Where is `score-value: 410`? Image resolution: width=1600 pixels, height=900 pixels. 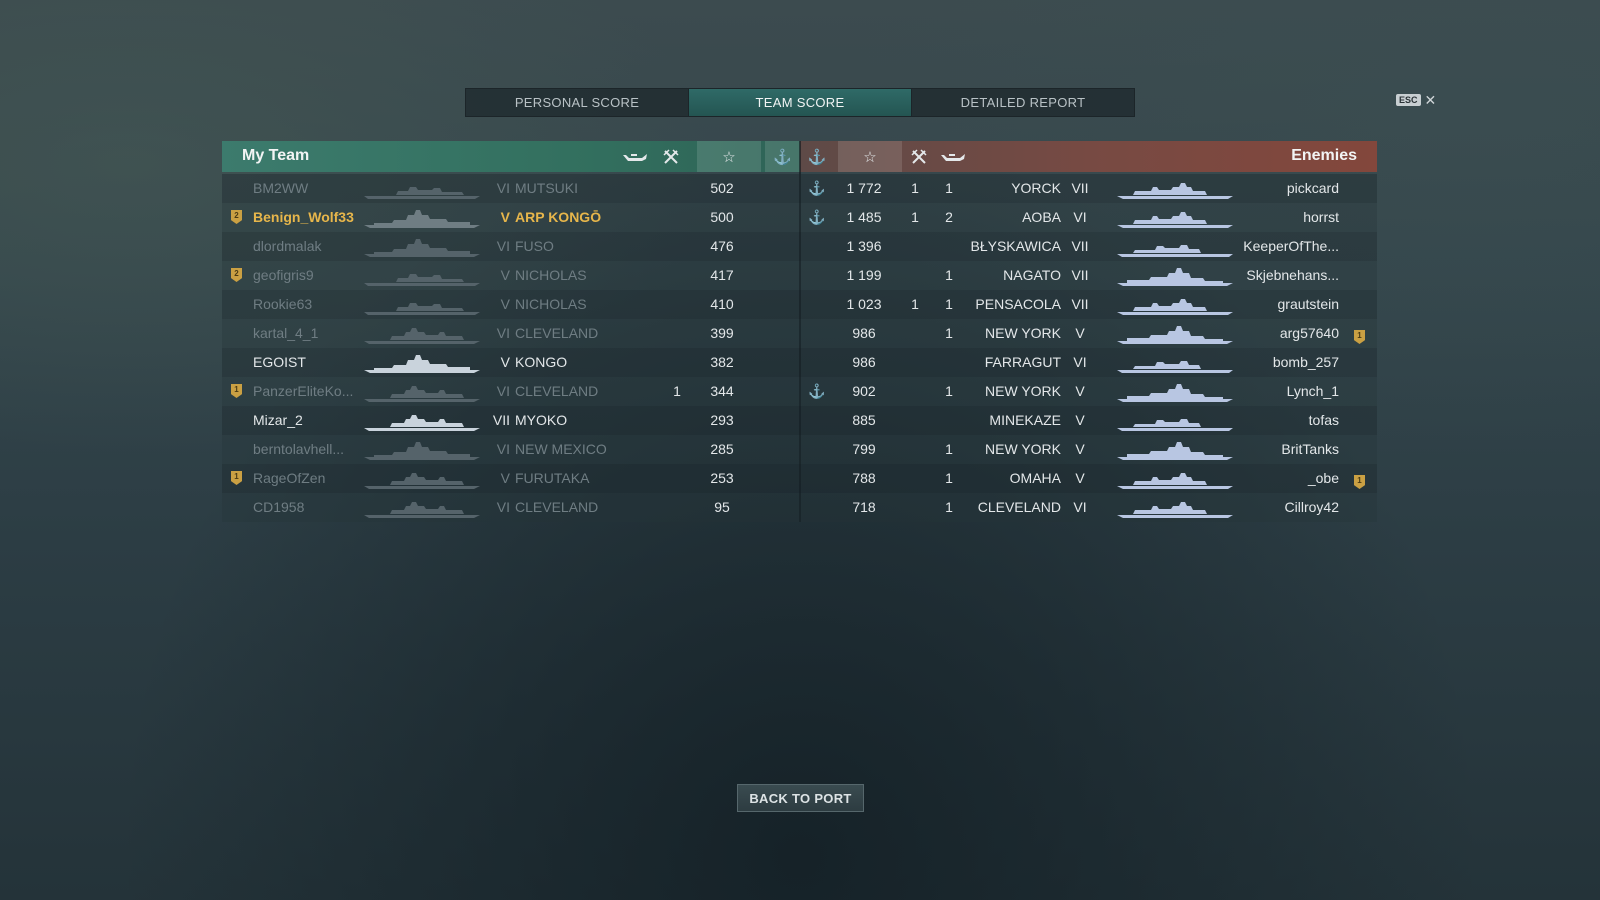
score-value: 410 is located at coordinates (722, 304).